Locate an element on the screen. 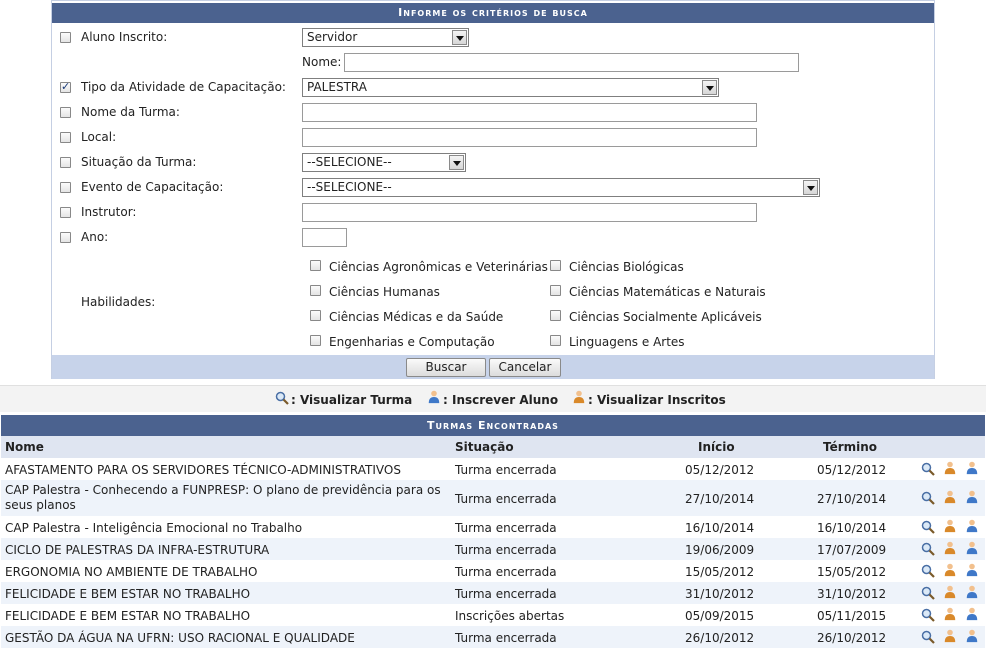 The width and height of the screenshot is (986, 655). form-footer: Buscar Cancelar is located at coordinates (493, 367).